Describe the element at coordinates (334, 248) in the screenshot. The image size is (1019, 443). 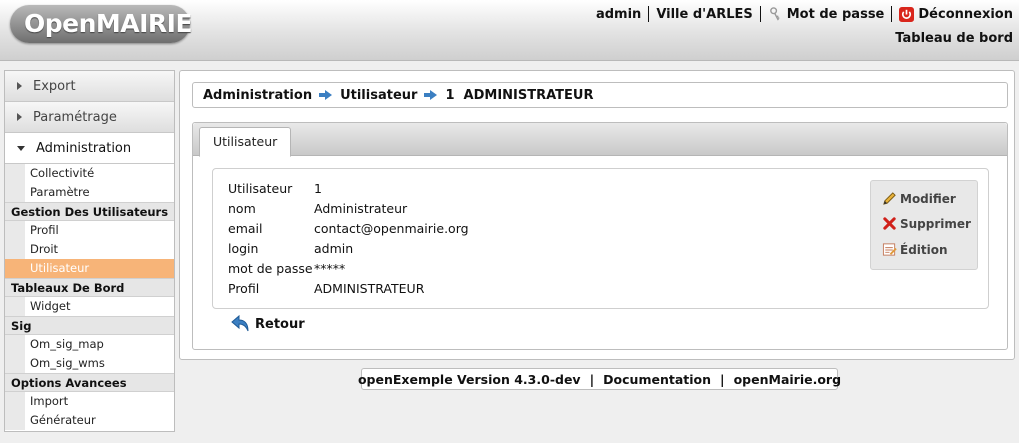
I see `field-value: admin` at that location.